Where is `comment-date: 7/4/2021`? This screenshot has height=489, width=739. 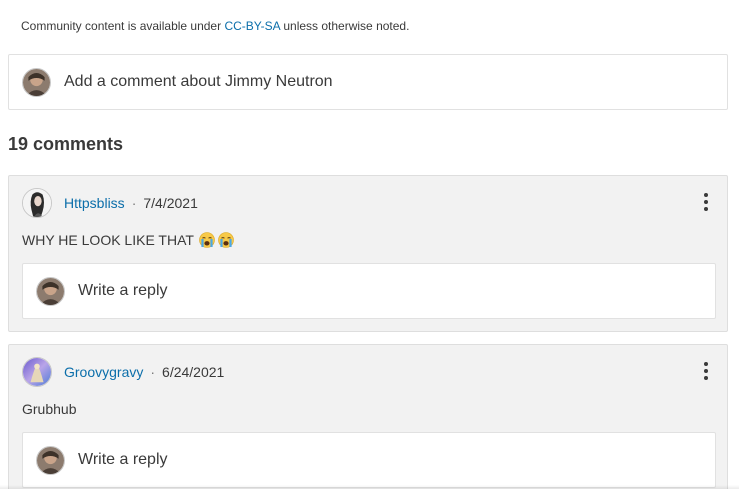 comment-date: 7/4/2021 is located at coordinates (170, 203).